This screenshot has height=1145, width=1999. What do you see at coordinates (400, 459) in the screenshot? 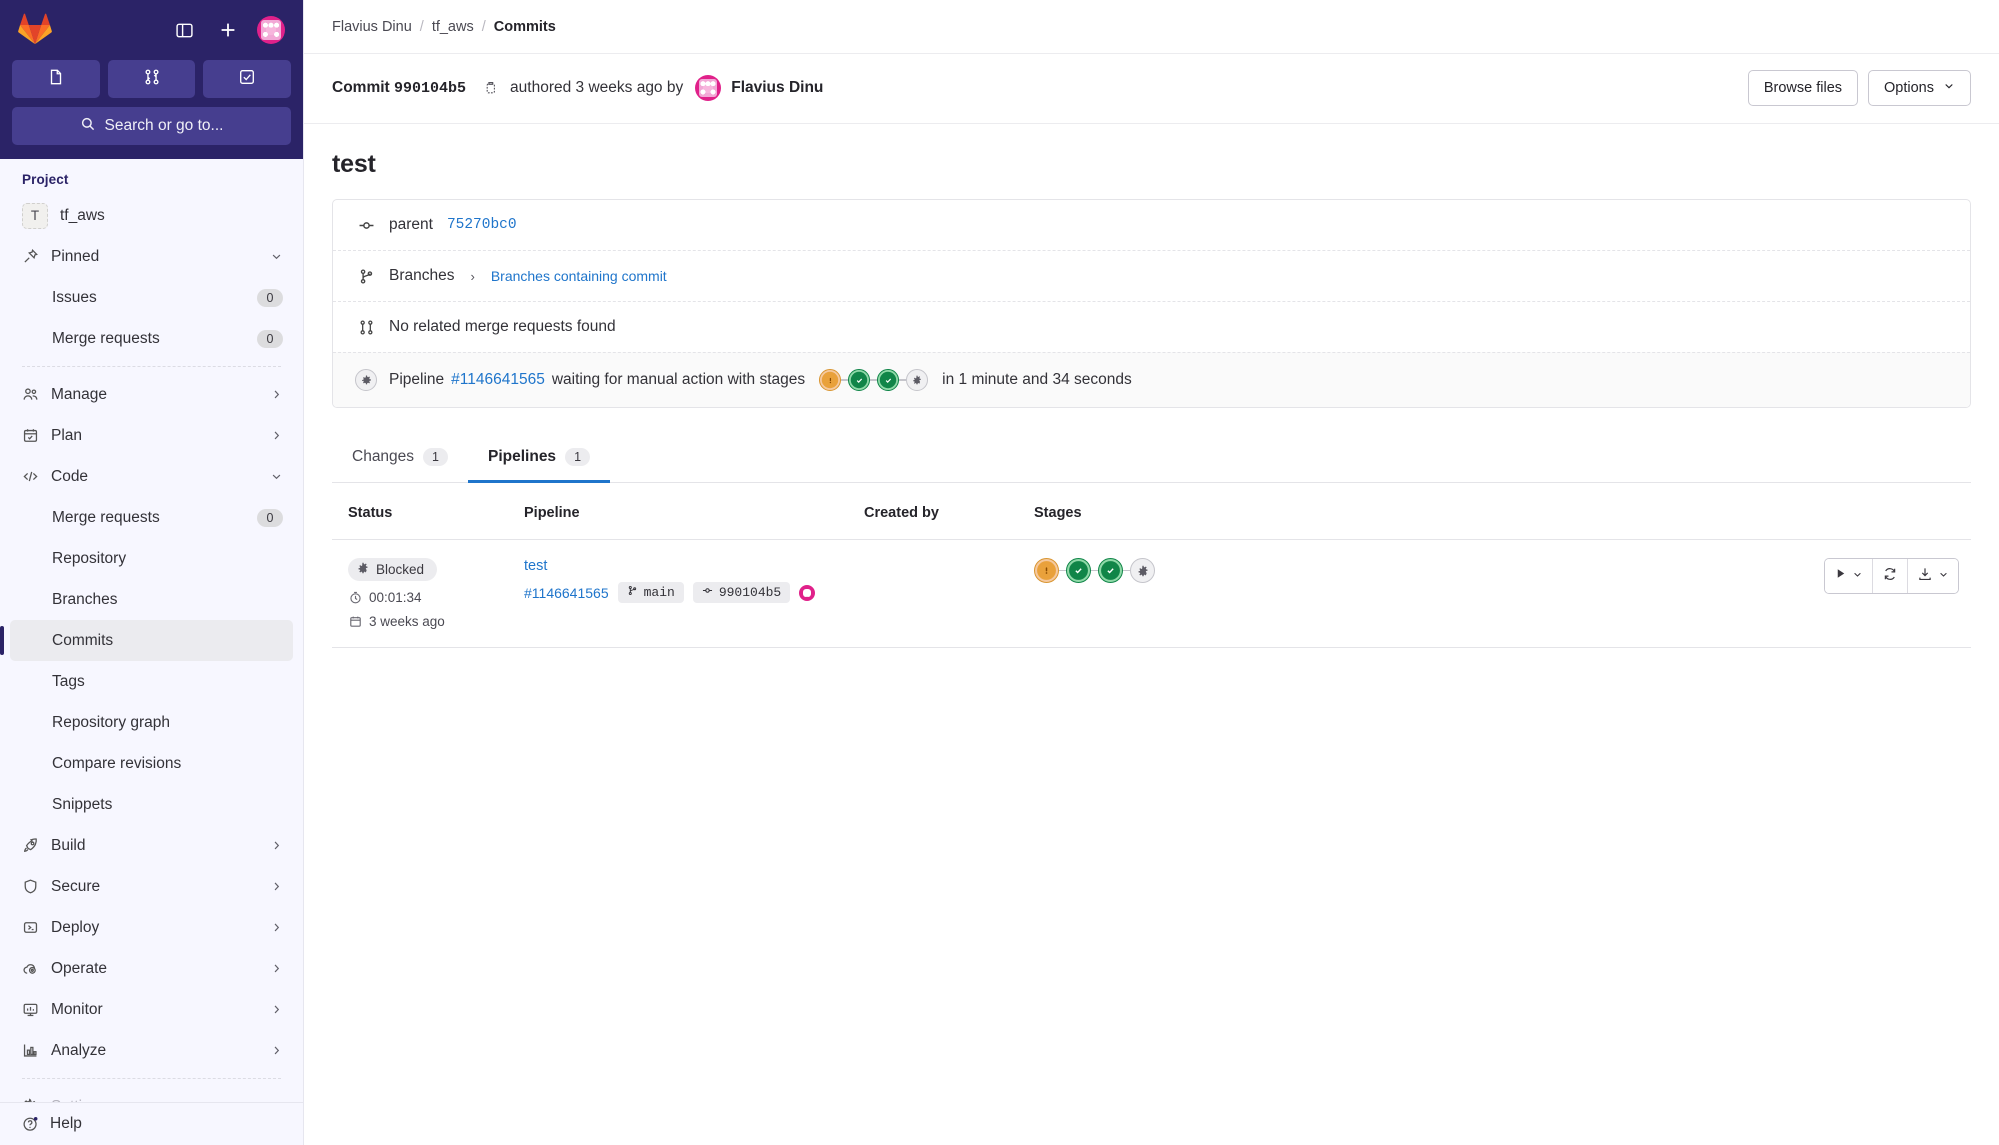
I see `tab-changes: Changes 1` at bounding box center [400, 459].